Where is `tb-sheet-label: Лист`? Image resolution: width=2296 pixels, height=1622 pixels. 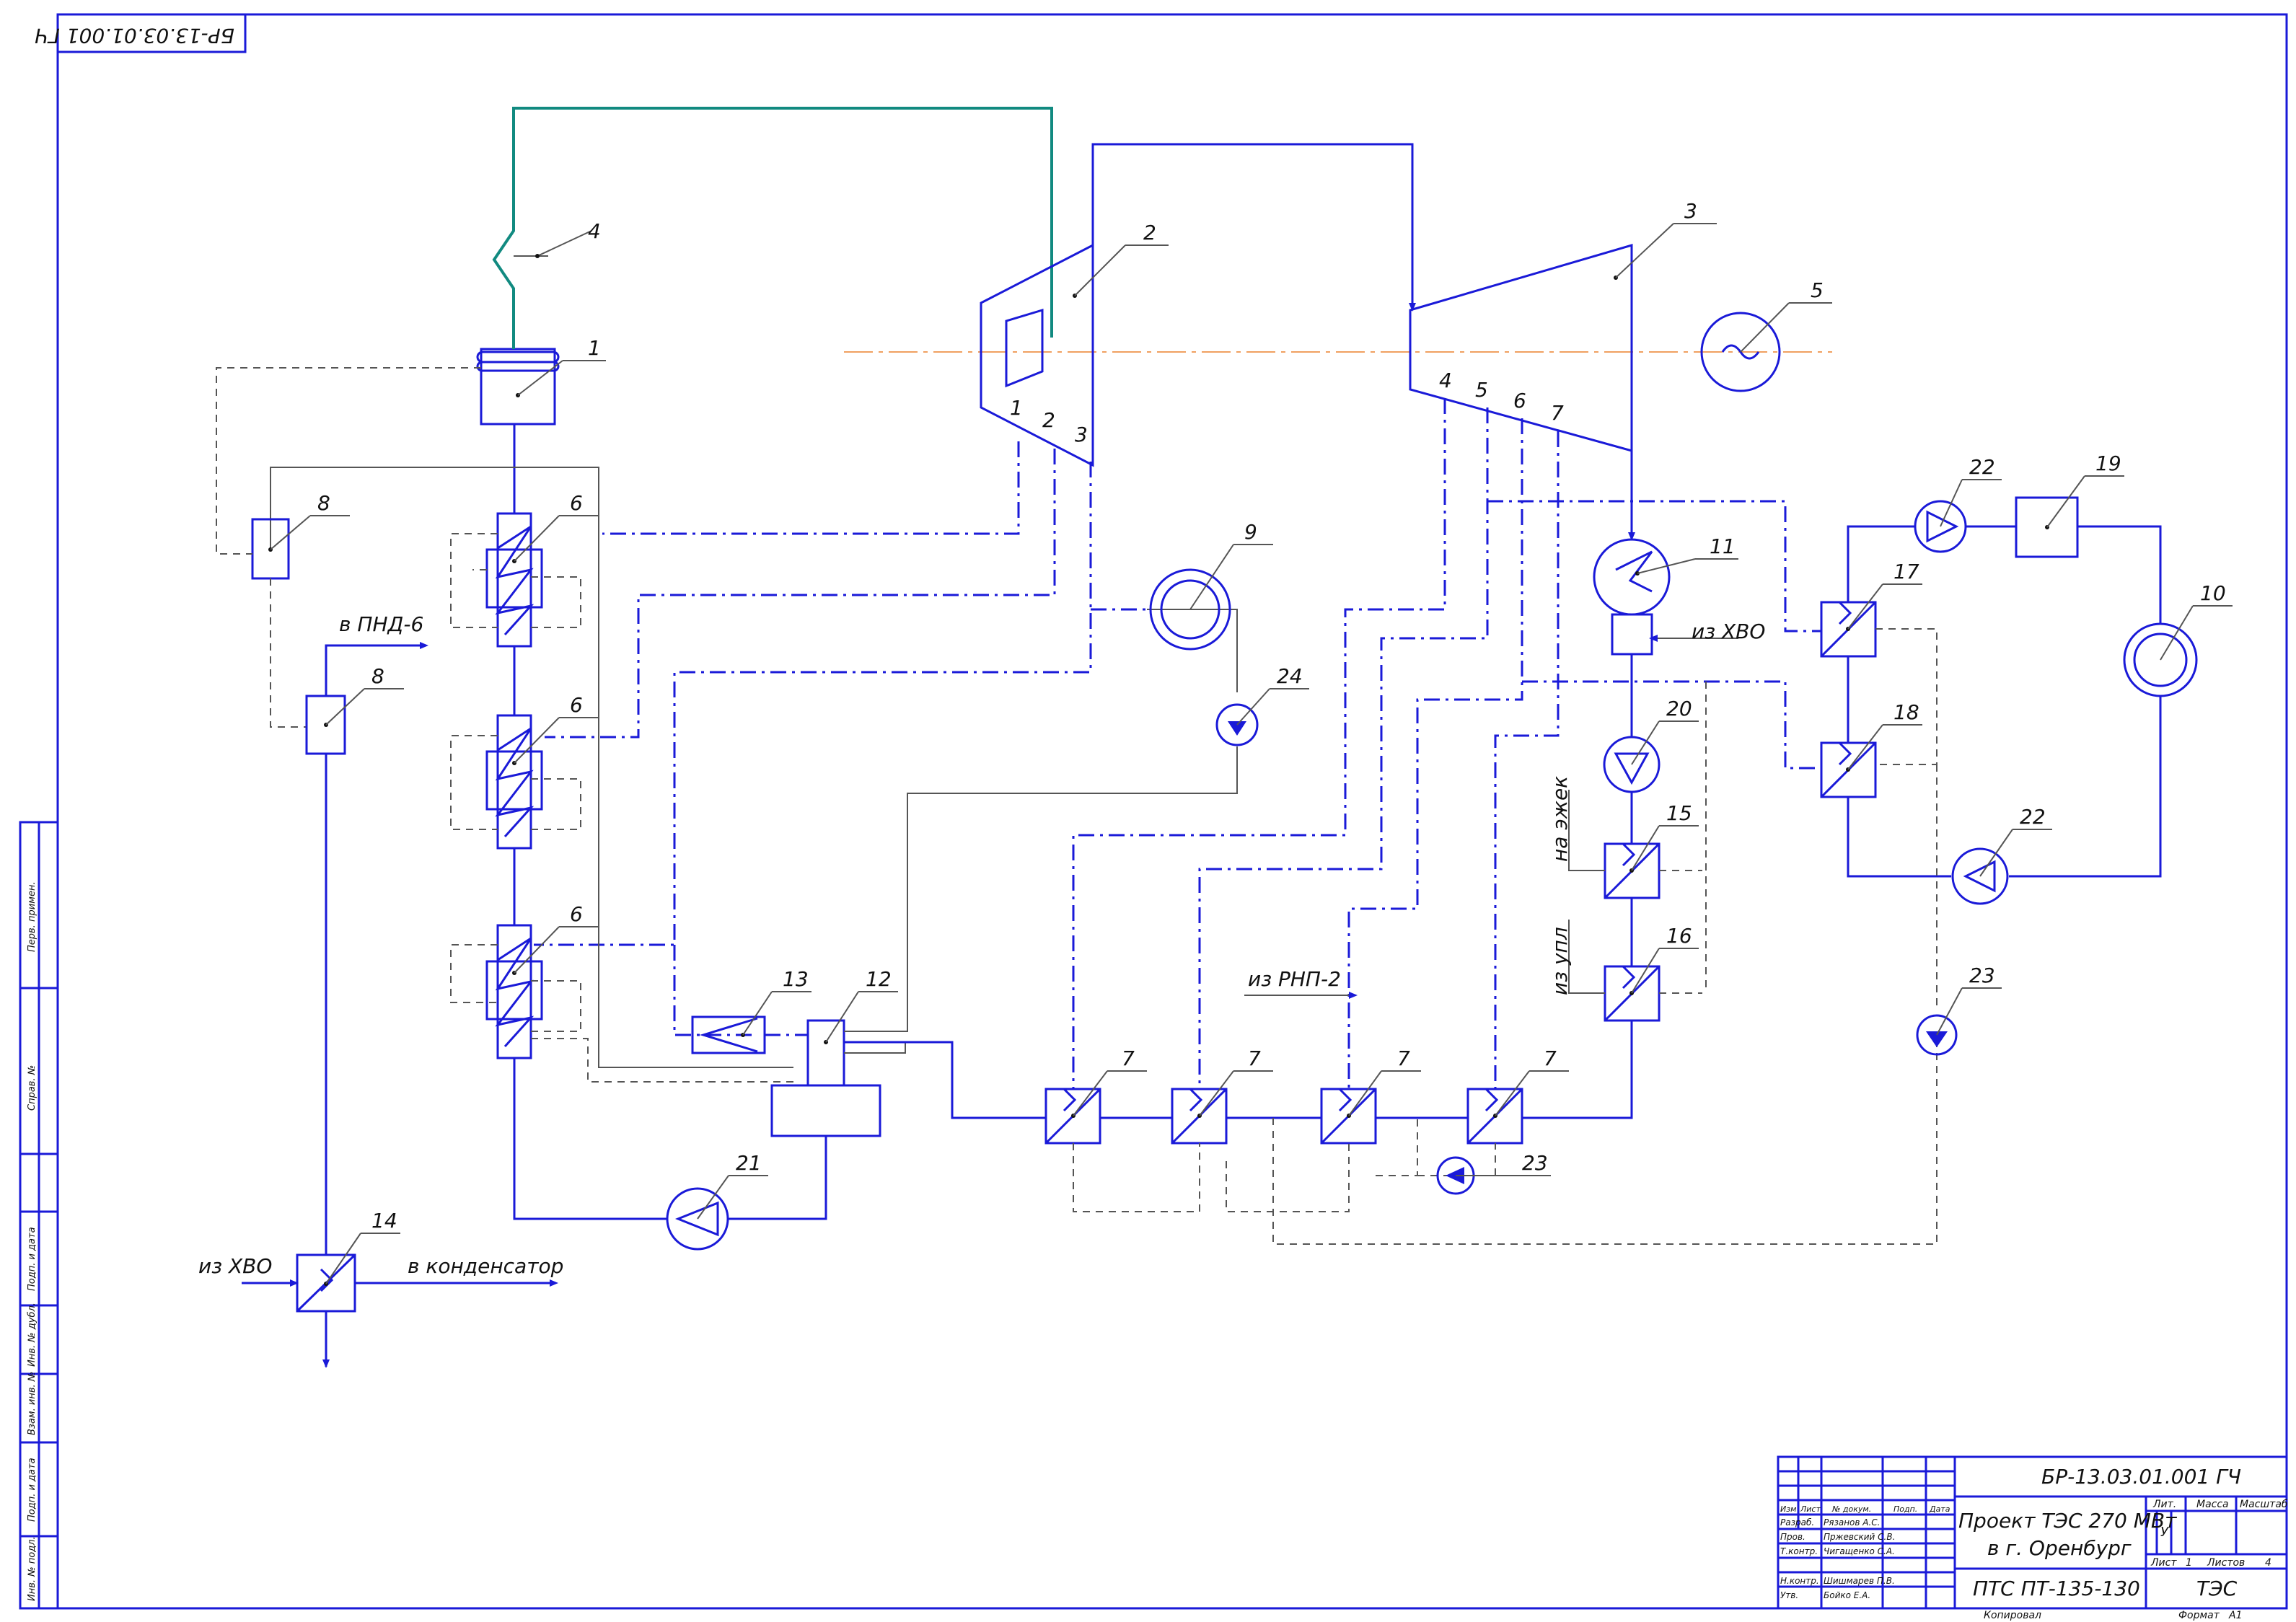 tb-sheet-label: Лист is located at coordinates (2163, 1563).